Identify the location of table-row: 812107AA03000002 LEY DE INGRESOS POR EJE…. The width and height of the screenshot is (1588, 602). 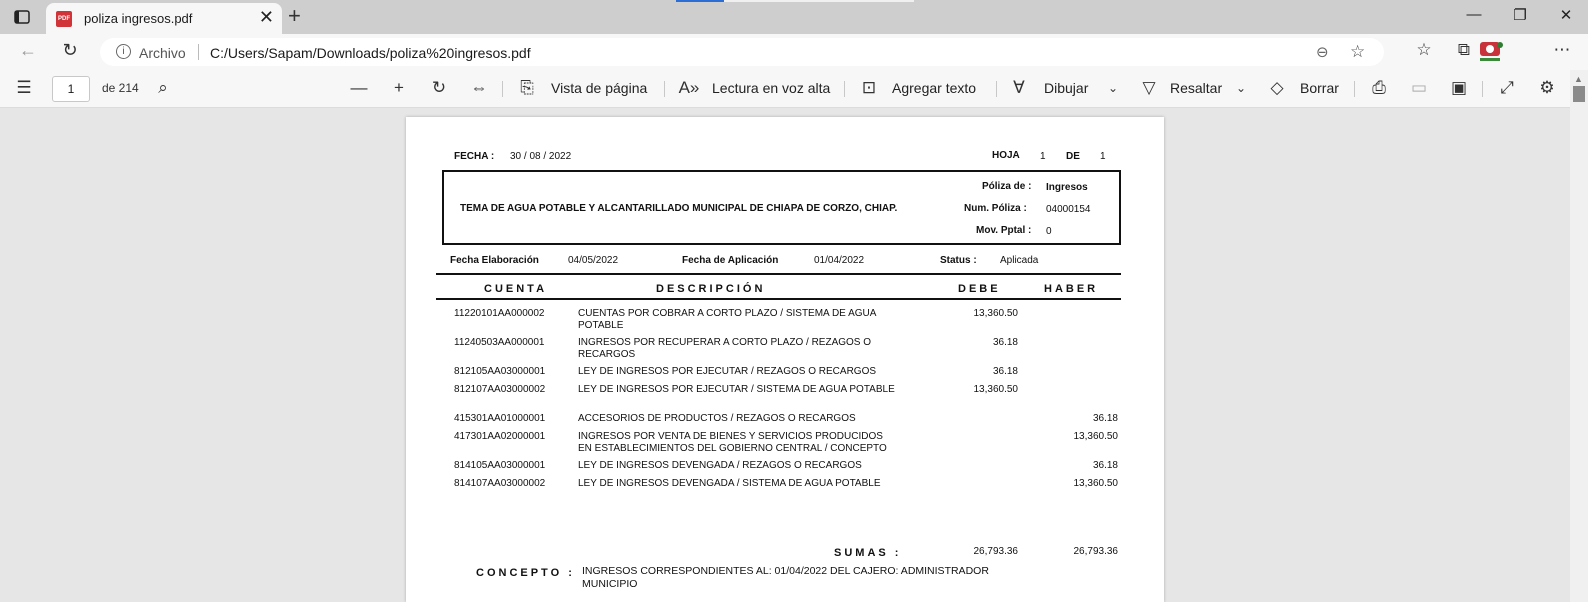
(785, 396).